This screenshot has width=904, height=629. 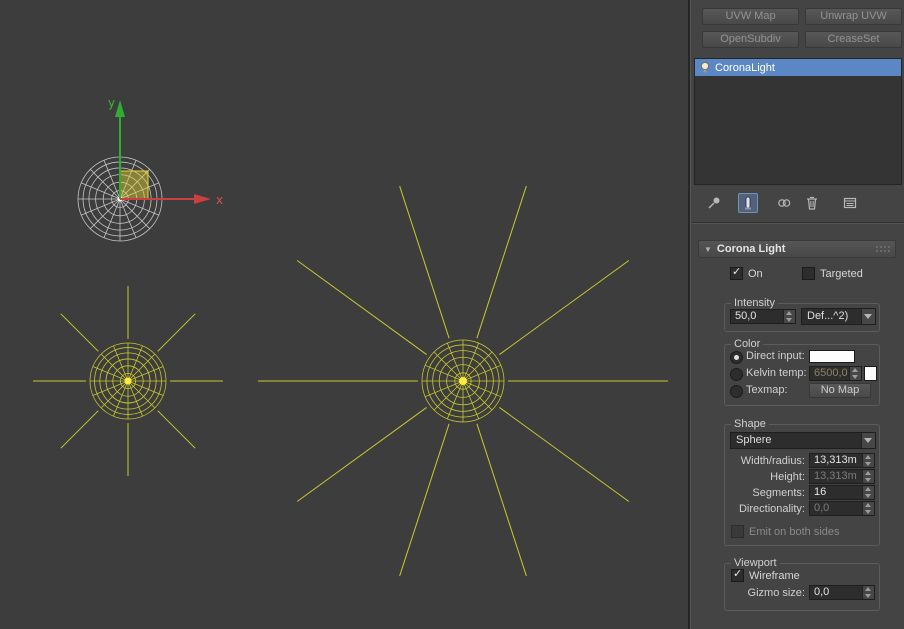 What do you see at coordinates (750, 16) in the screenshot?
I see `uvw-map-button: UVW Map` at bounding box center [750, 16].